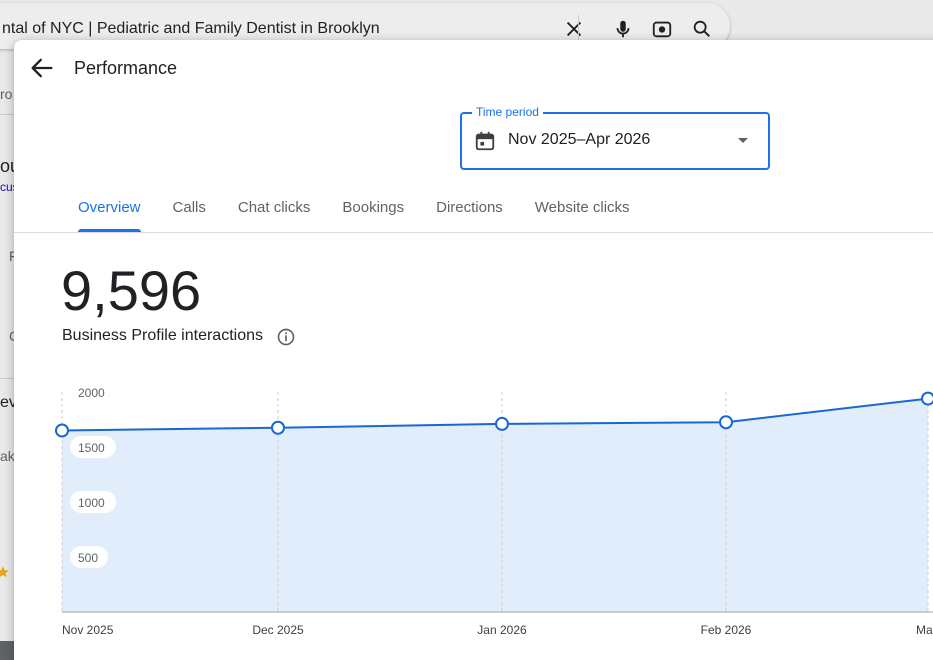  Describe the element at coordinates (189, 211) in the screenshot. I see `tab-calls: Calls` at that location.